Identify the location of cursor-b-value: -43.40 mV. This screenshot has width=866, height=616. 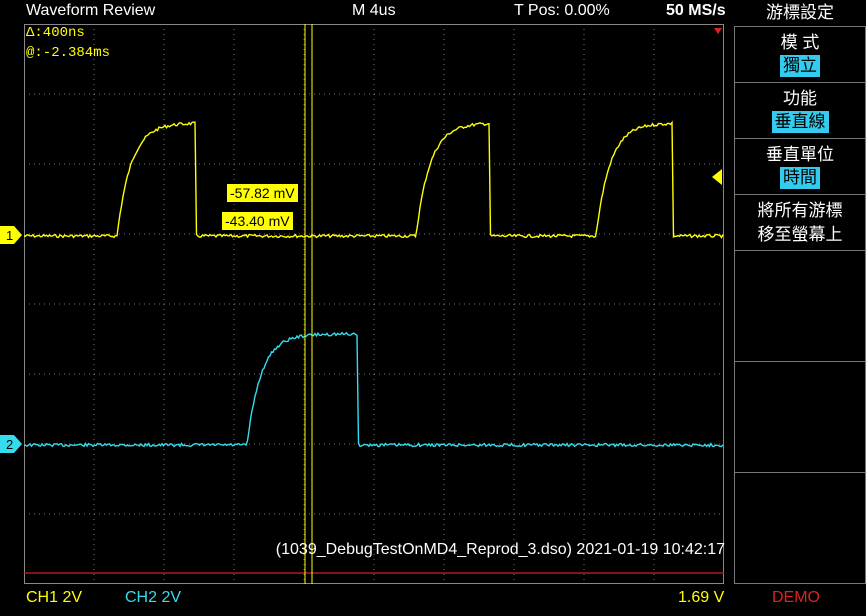
(257, 221).